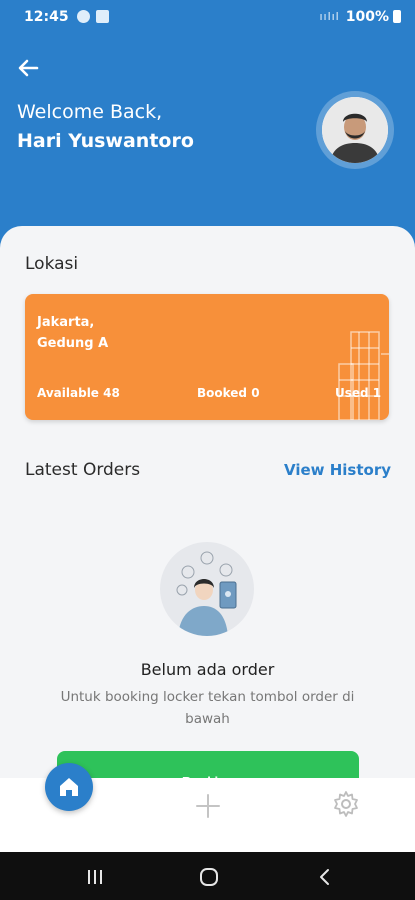  I want to click on booked-count: Booked 0, so click(228, 393).